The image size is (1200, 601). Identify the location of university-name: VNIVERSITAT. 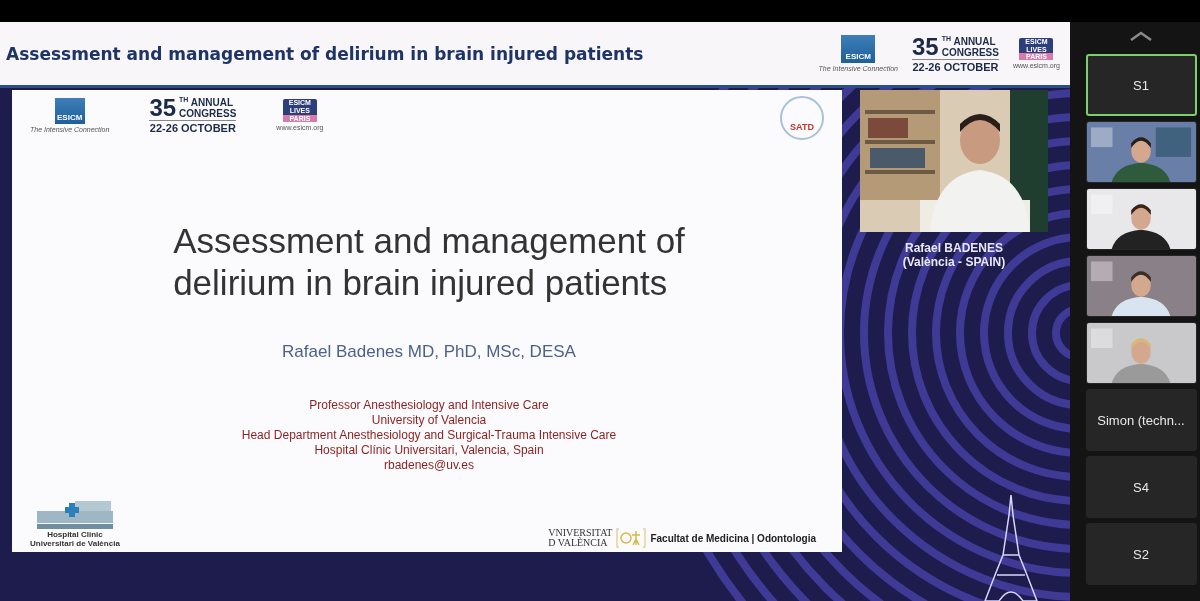
(580, 532).